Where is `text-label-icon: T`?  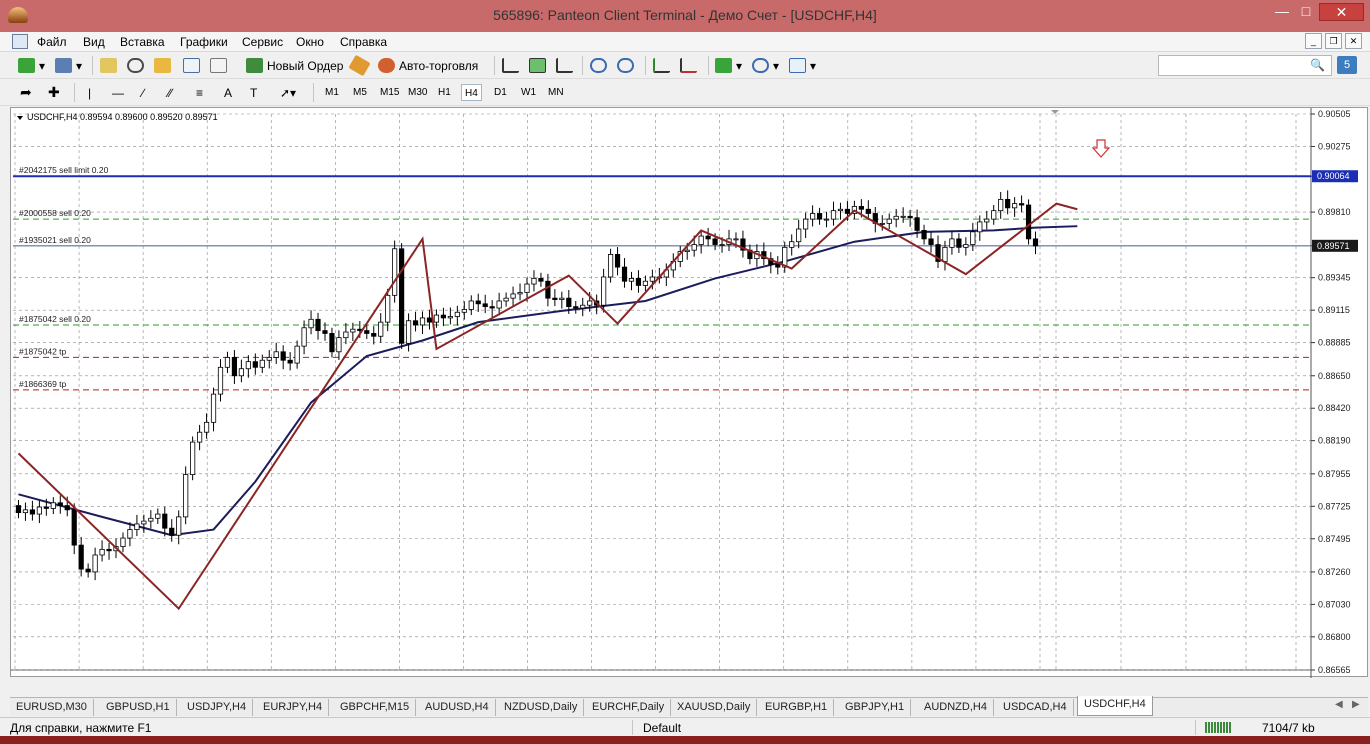
text-label-icon: T is located at coordinates (253, 92).